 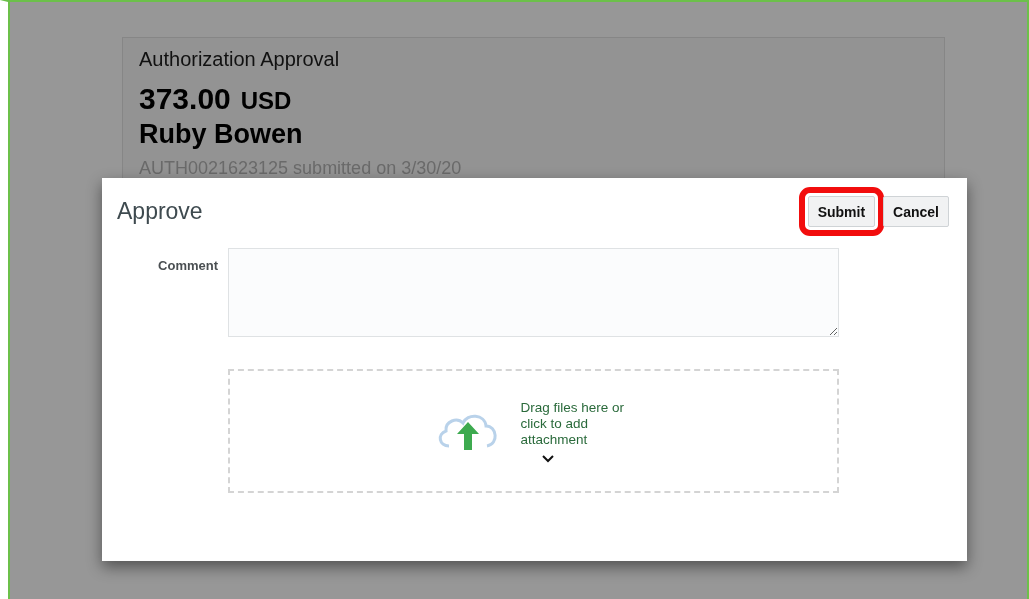 What do you see at coordinates (221, 134) in the screenshot?
I see `person-name: Ruby Bowen` at bounding box center [221, 134].